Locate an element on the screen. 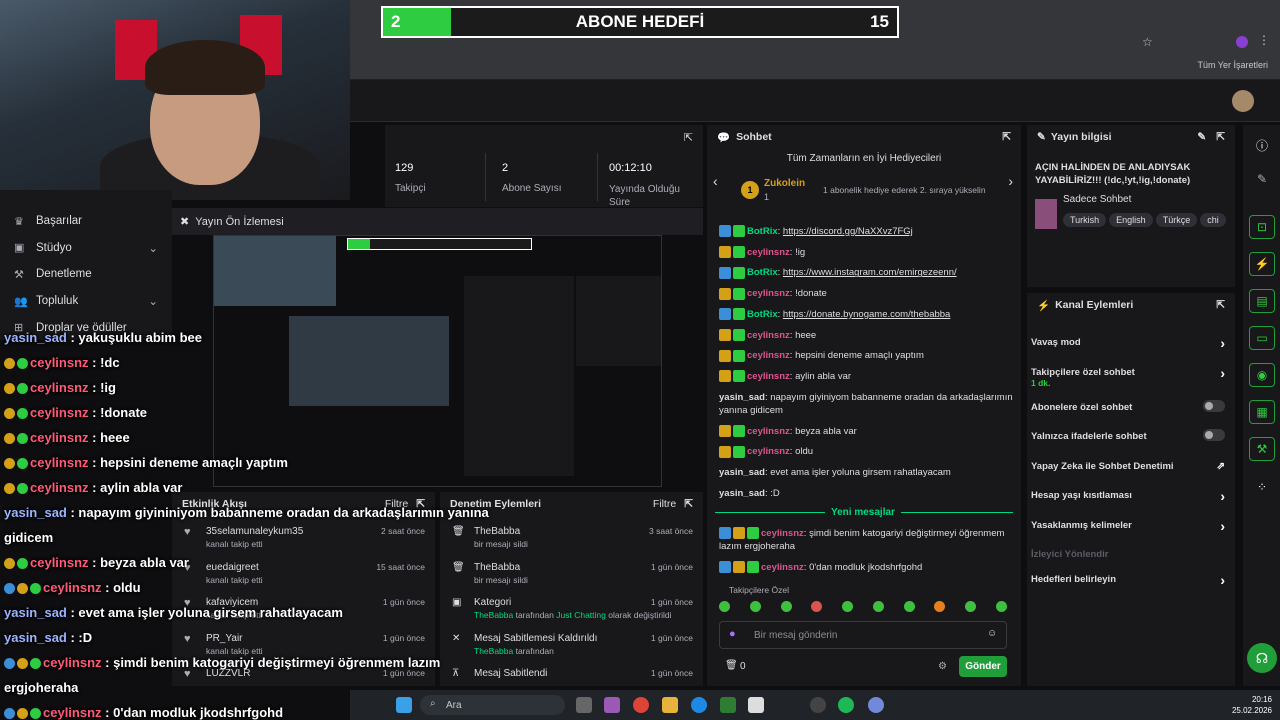 This screenshot has width=1280, height=720. raid-icon: ⚡ is located at coordinates (1262, 264).